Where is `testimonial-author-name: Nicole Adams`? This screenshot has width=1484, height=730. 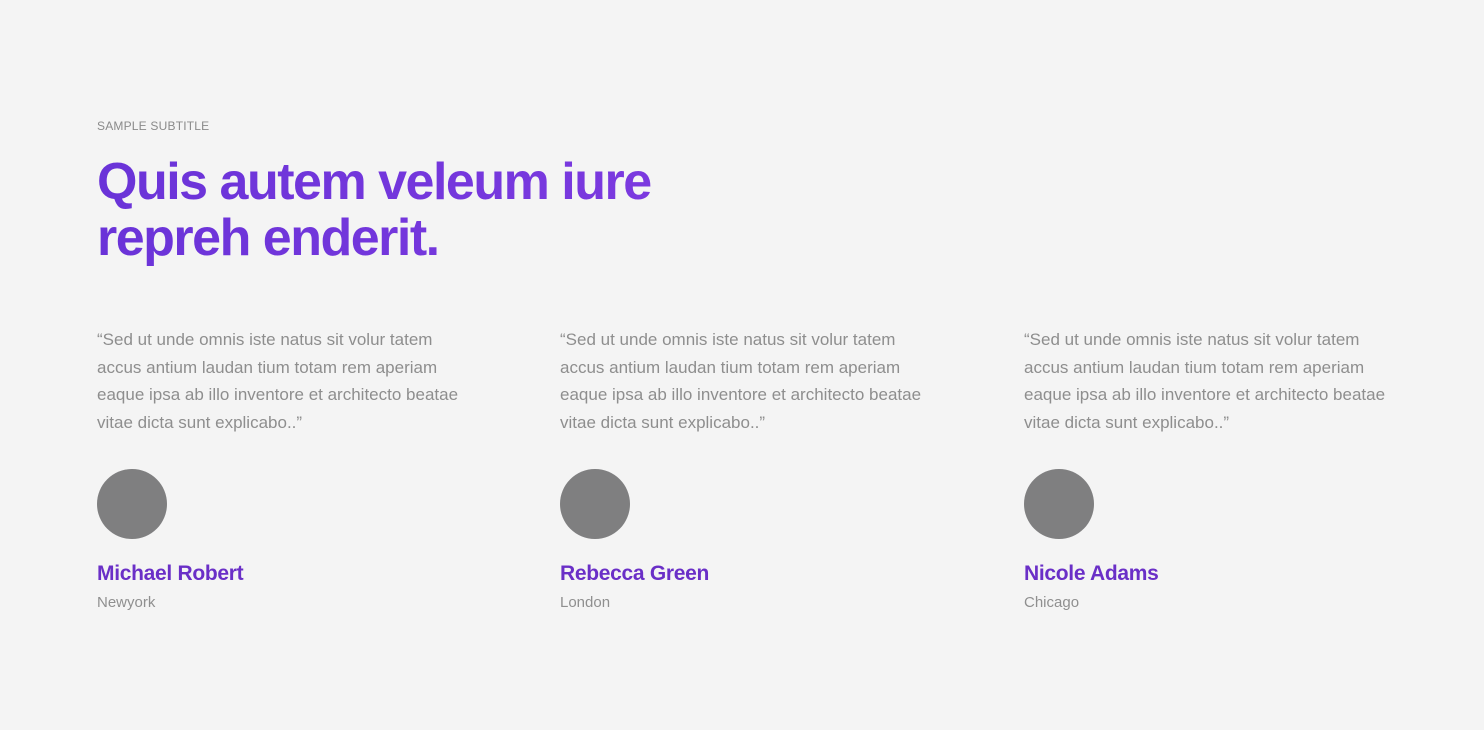 testimonial-author-name: Nicole Adams is located at coordinates (1091, 573).